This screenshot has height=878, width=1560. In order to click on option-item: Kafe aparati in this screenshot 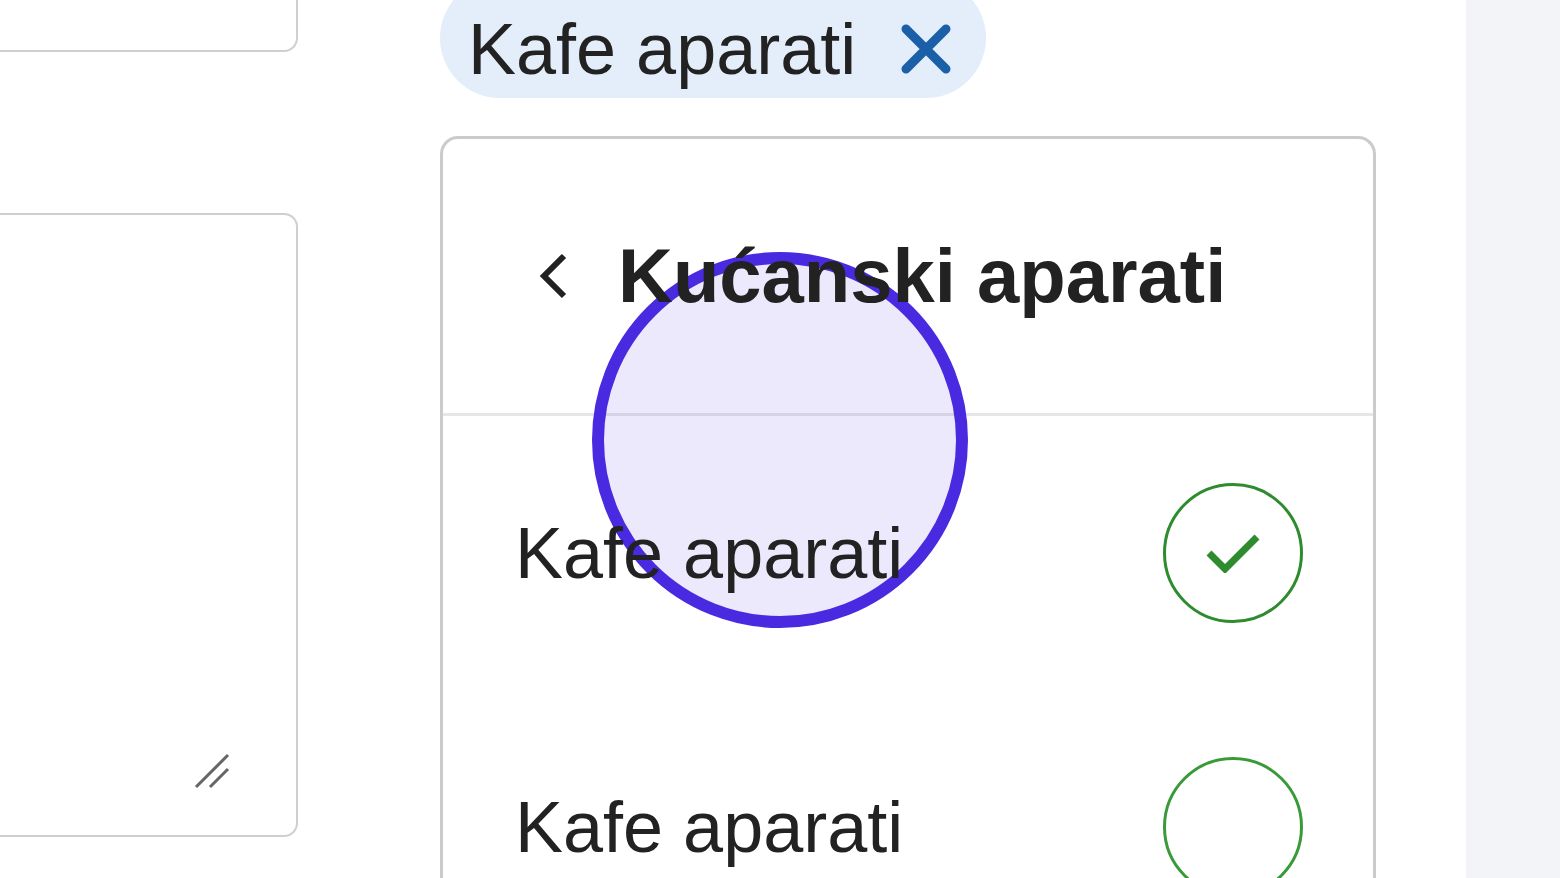, I will do `click(908, 784)`.